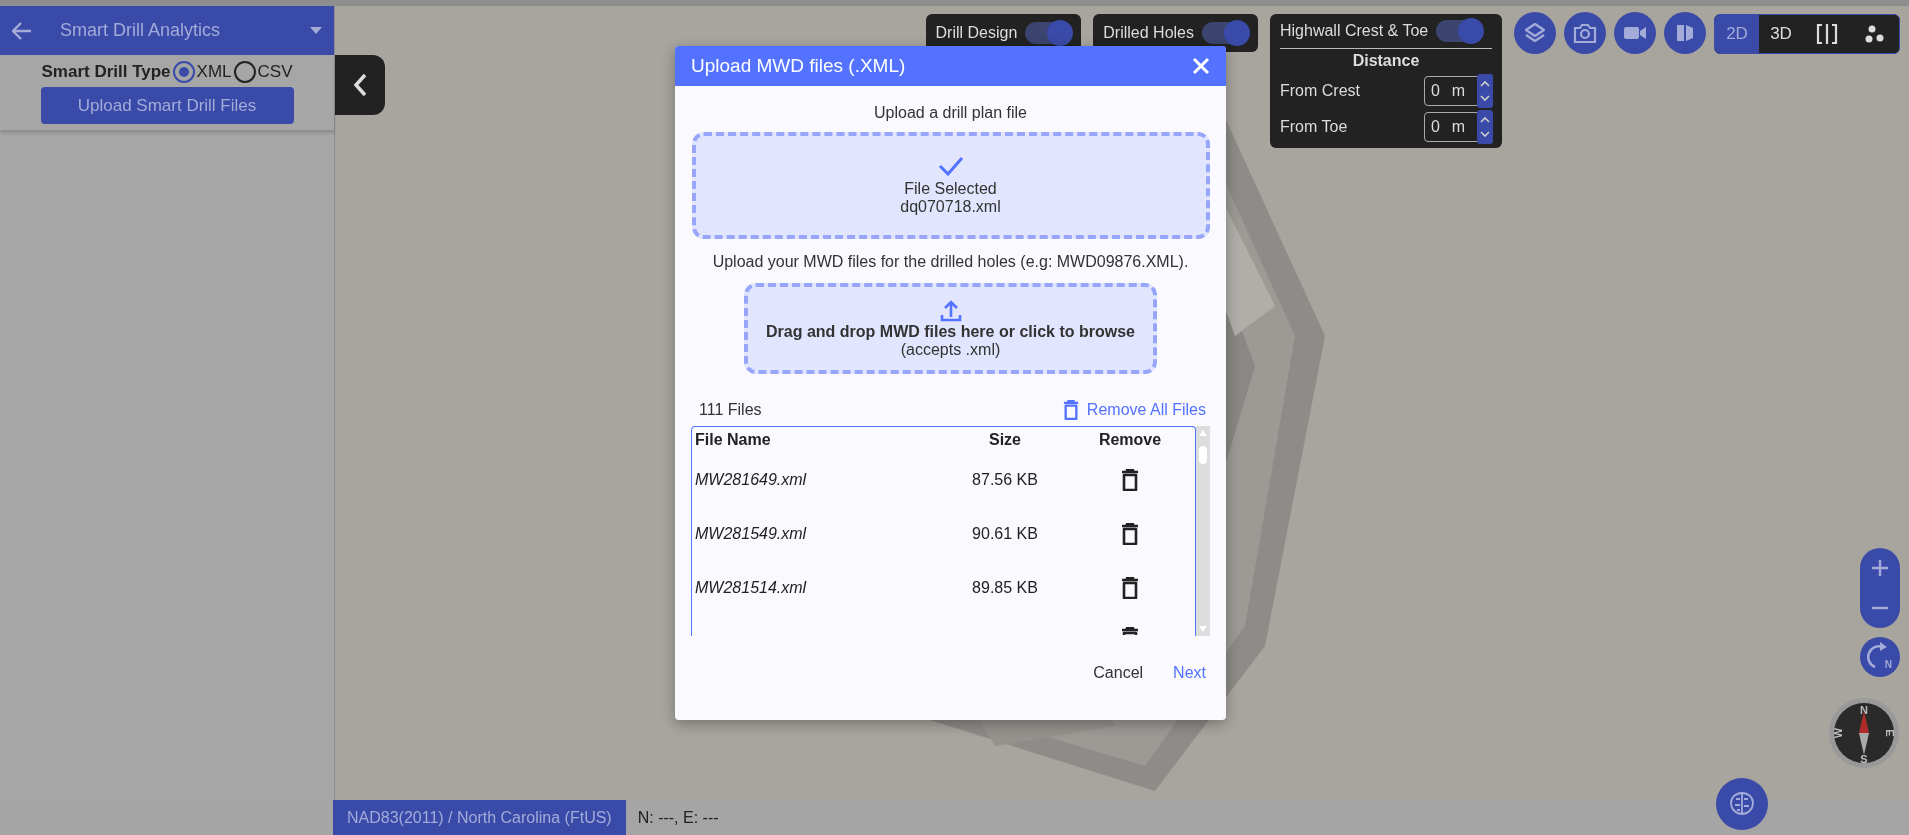 This screenshot has height=835, width=1909. Describe the element at coordinates (1005, 480) in the screenshot. I see `table-cell-text: 87.56 KB` at that location.